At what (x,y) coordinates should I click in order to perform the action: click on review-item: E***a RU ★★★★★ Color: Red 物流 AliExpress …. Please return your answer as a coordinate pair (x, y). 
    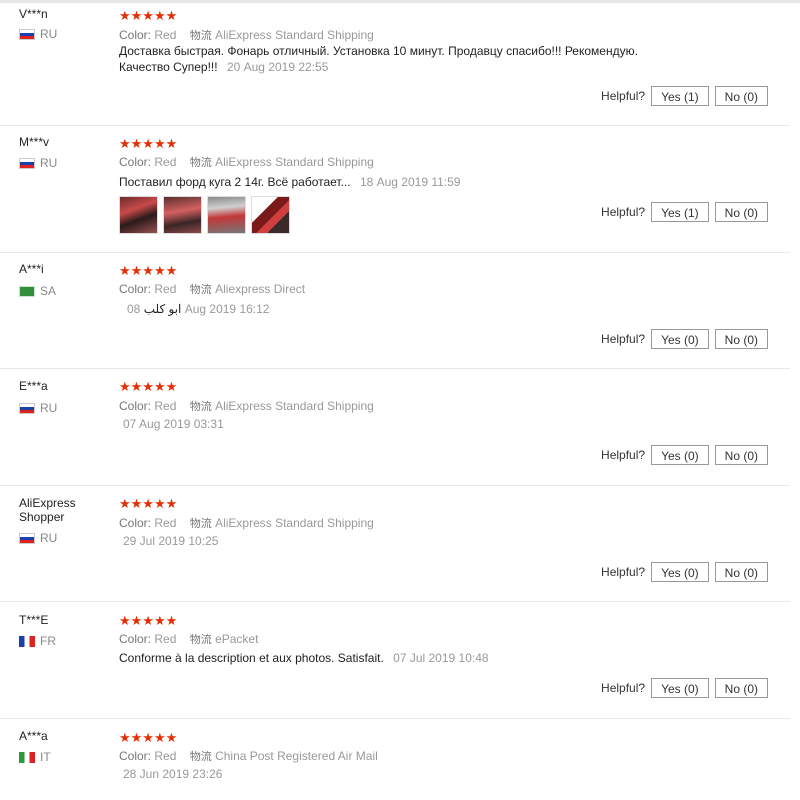
    Looking at the image, I should click on (395, 427).